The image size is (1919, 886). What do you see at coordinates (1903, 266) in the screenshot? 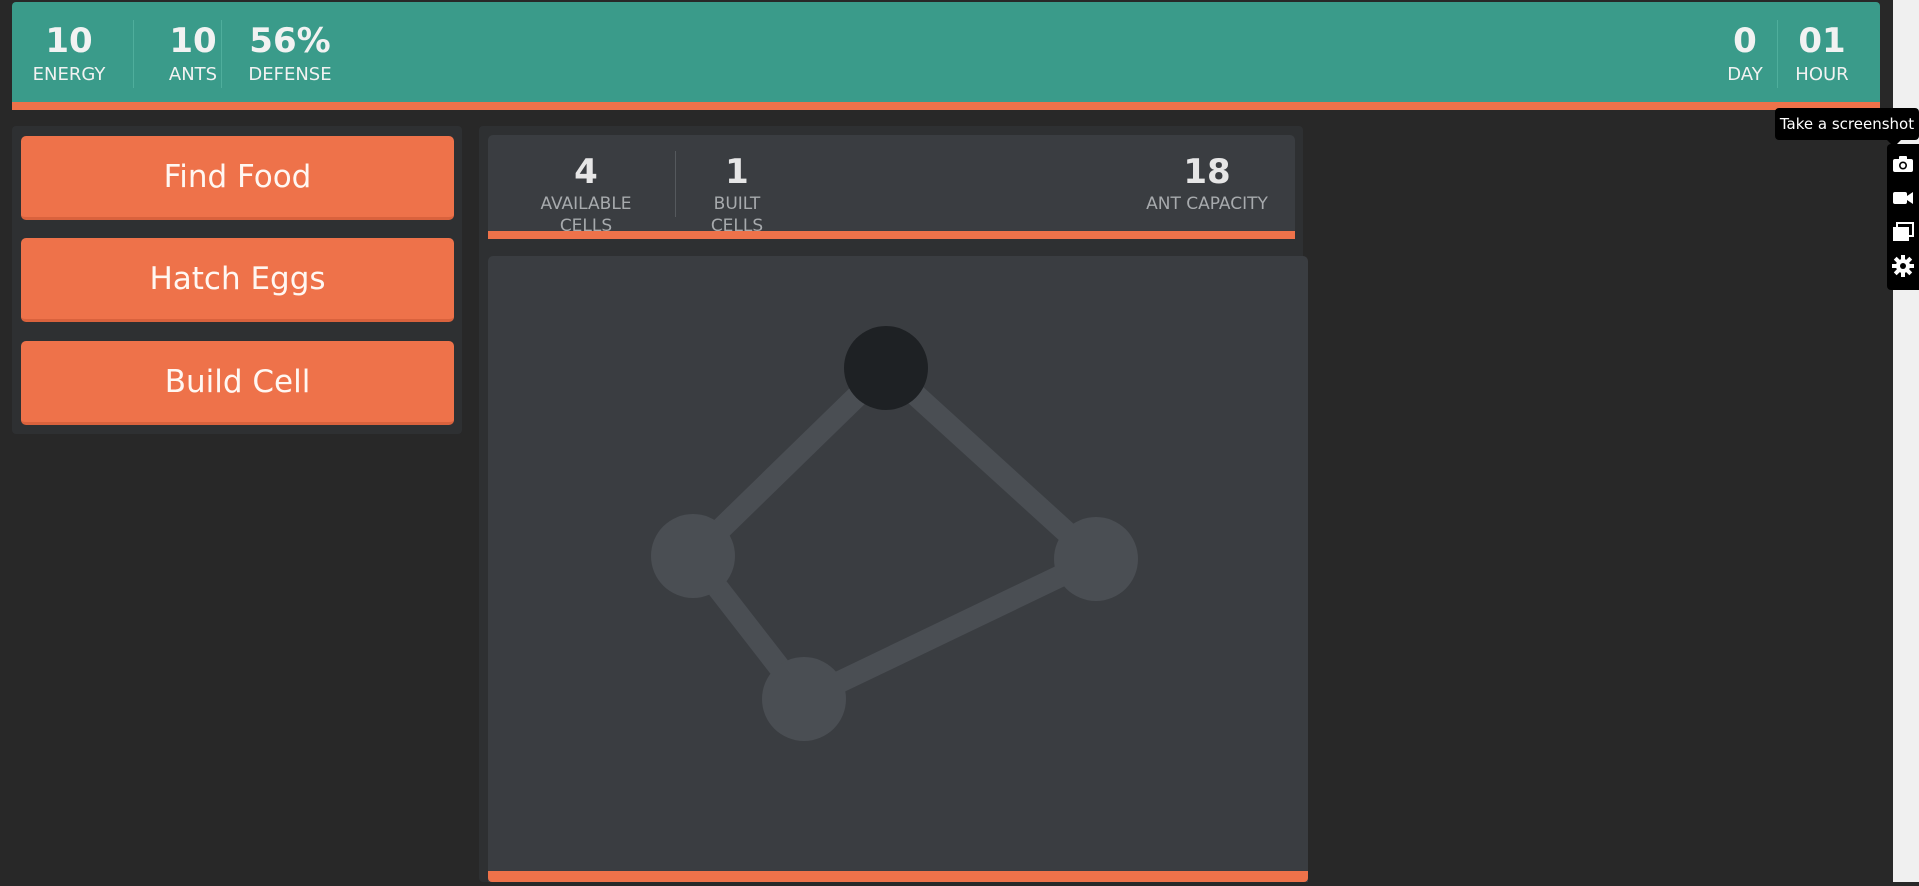
I see `gear-icon` at bounding box center [1903, 266].